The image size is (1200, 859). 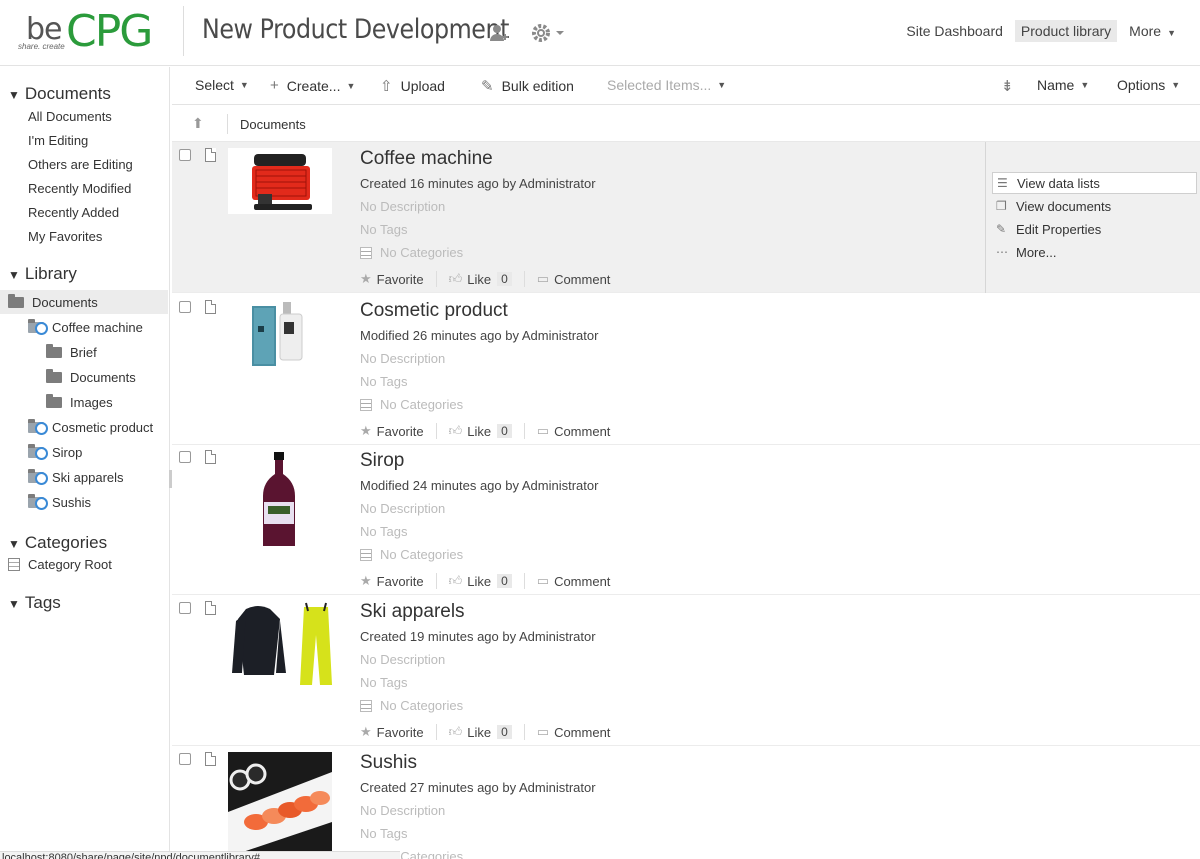 I want to click on options-label: Options, so click(x=1141, y=85).